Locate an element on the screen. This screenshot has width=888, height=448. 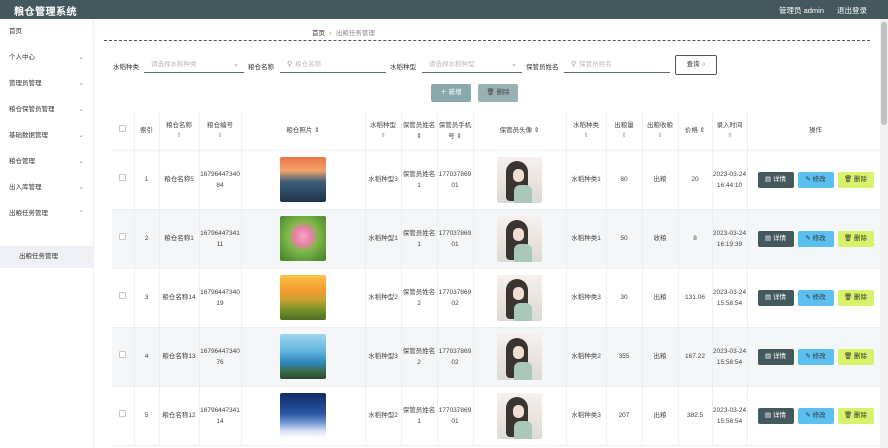
query-button: 查询 ○ is located at coordinates (696, 65).